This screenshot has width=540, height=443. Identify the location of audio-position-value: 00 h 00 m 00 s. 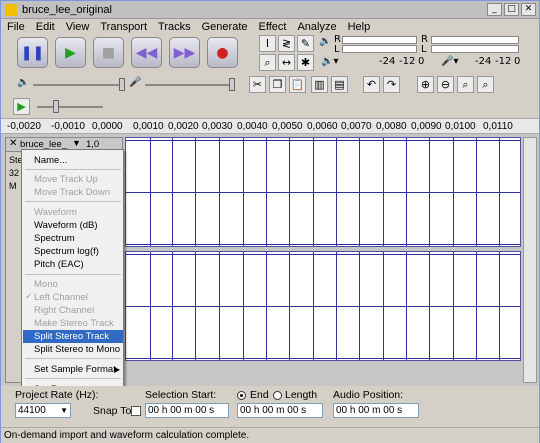
(369, 410).